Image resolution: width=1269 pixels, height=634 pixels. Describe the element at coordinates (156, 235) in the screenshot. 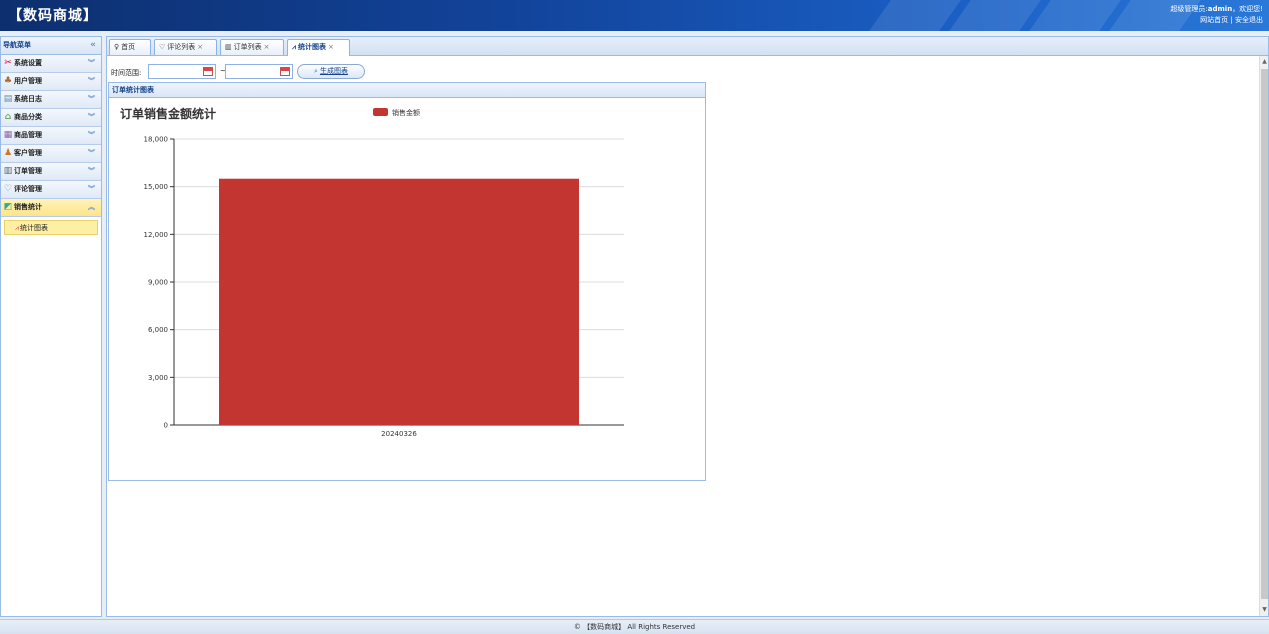

I see `y-tick-label: 12,000` at that location.